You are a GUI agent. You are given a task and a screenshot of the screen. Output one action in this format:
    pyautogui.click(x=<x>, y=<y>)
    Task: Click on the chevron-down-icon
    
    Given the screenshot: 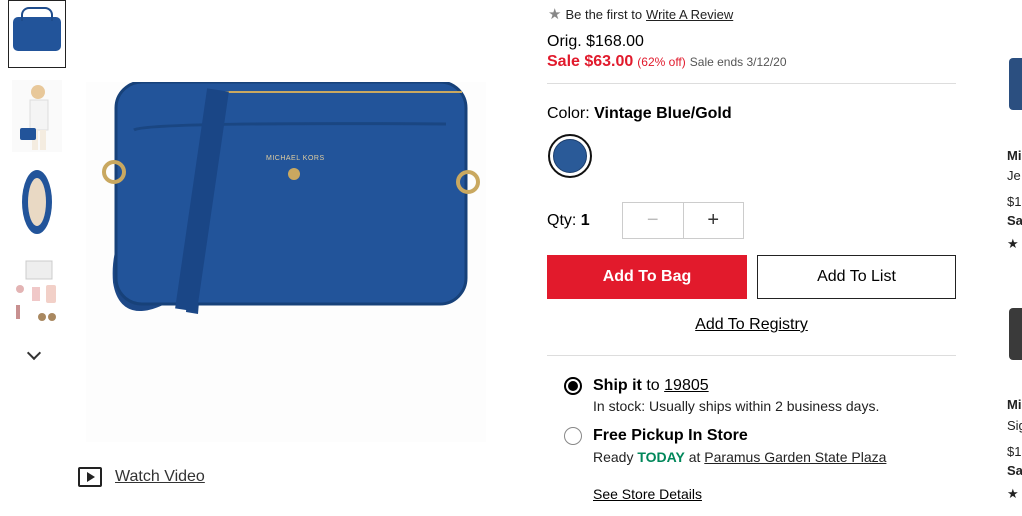 What is the action you would take?
    pyautogui.click(x=34, y=353)
    